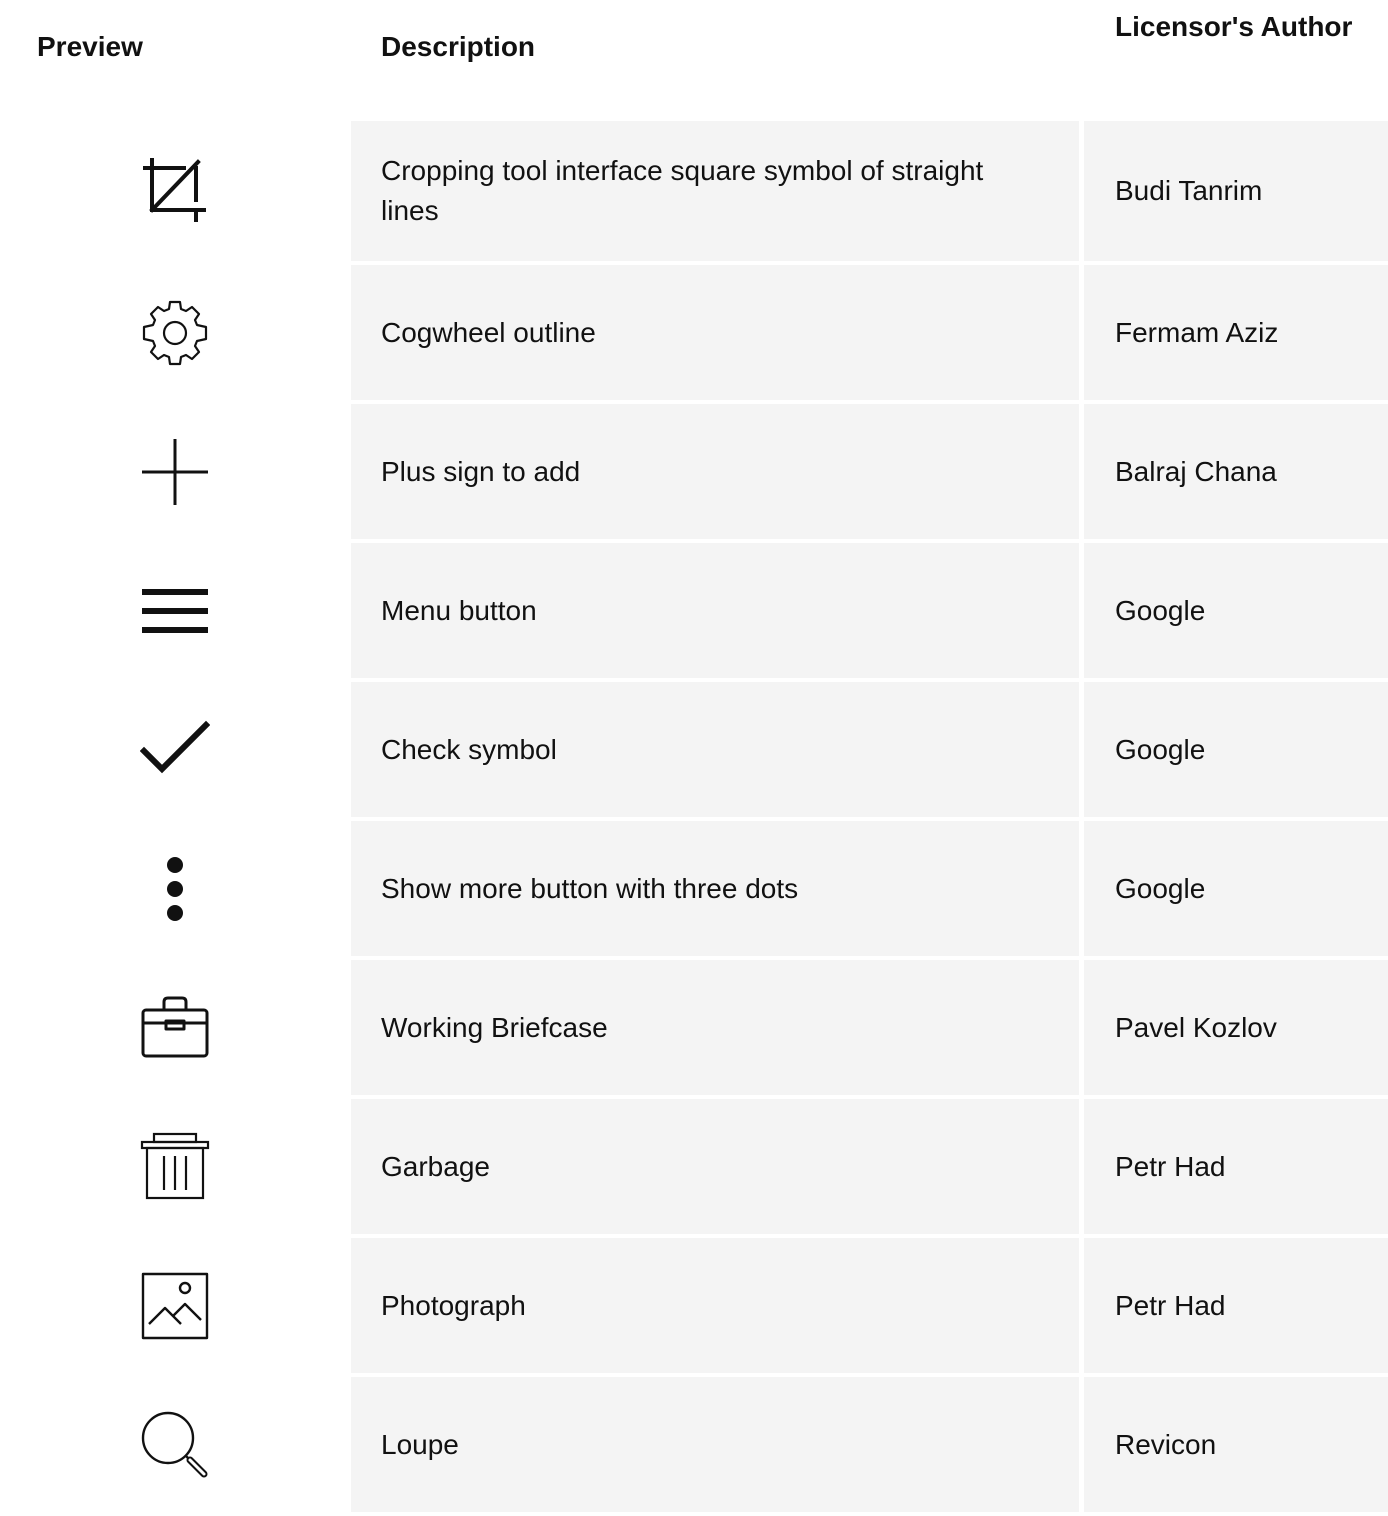 This screenshot has width=1388, height=1516. I want to click on column-header-author: Licensor's Author, so click(1234, 26).